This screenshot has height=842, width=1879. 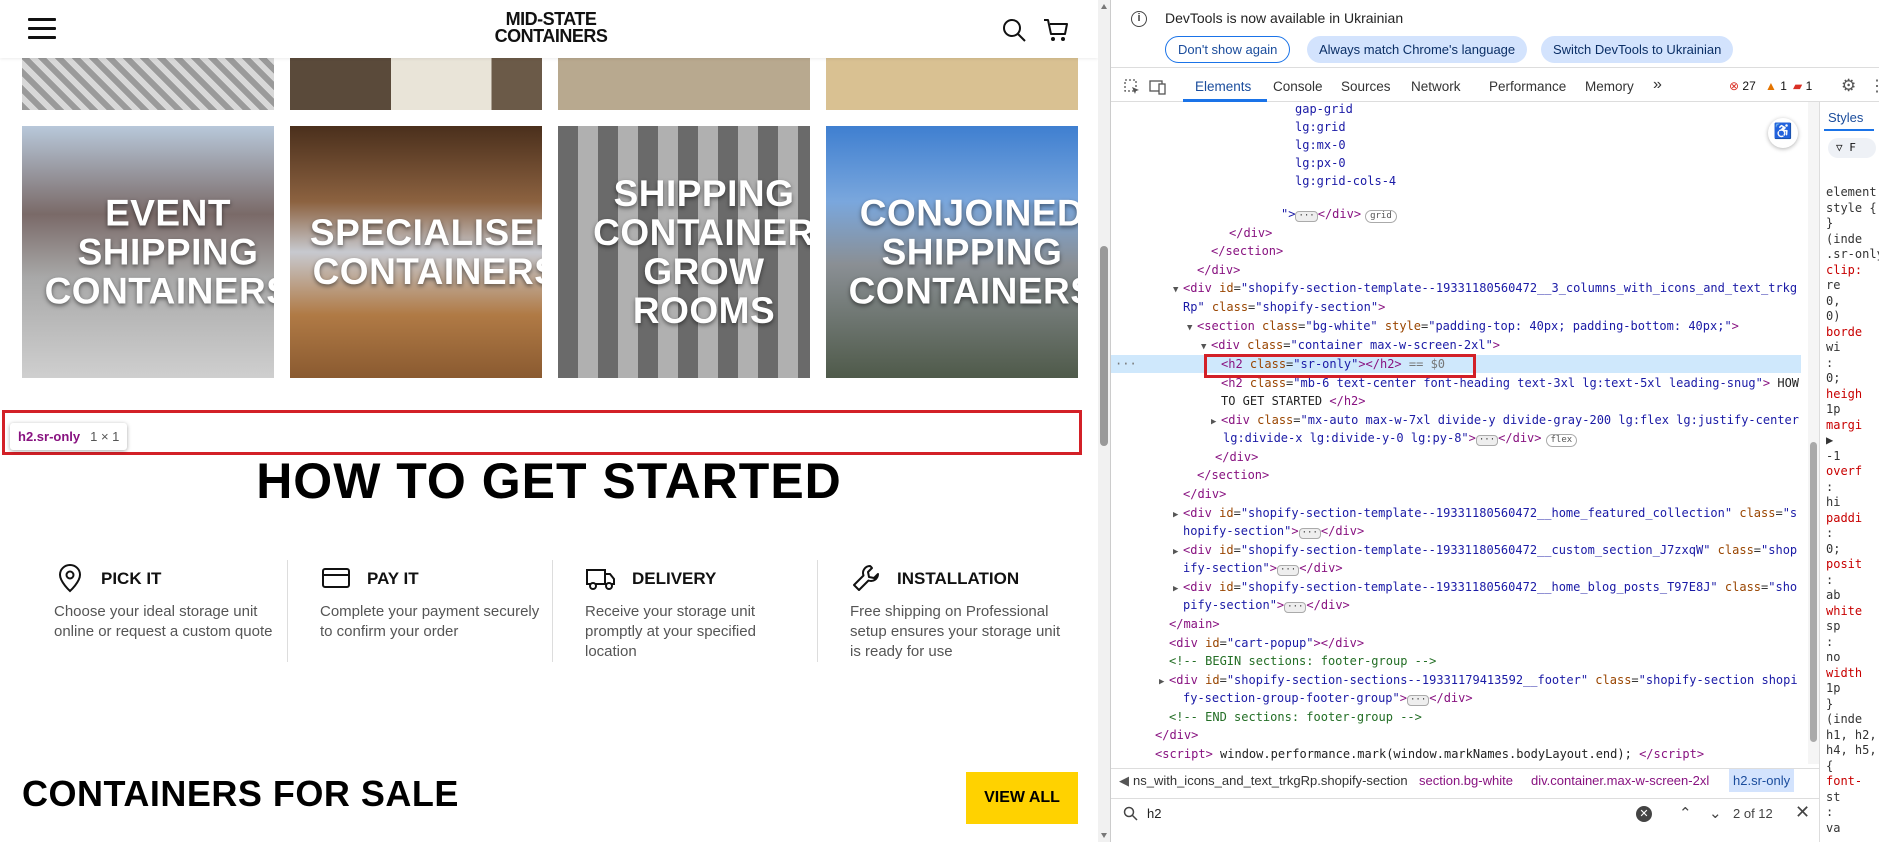 What do you see at coordinates (1104, 835) in the screenshot?
I see `scroll-down-arrow-icon` at bounding box center [1104, 835].